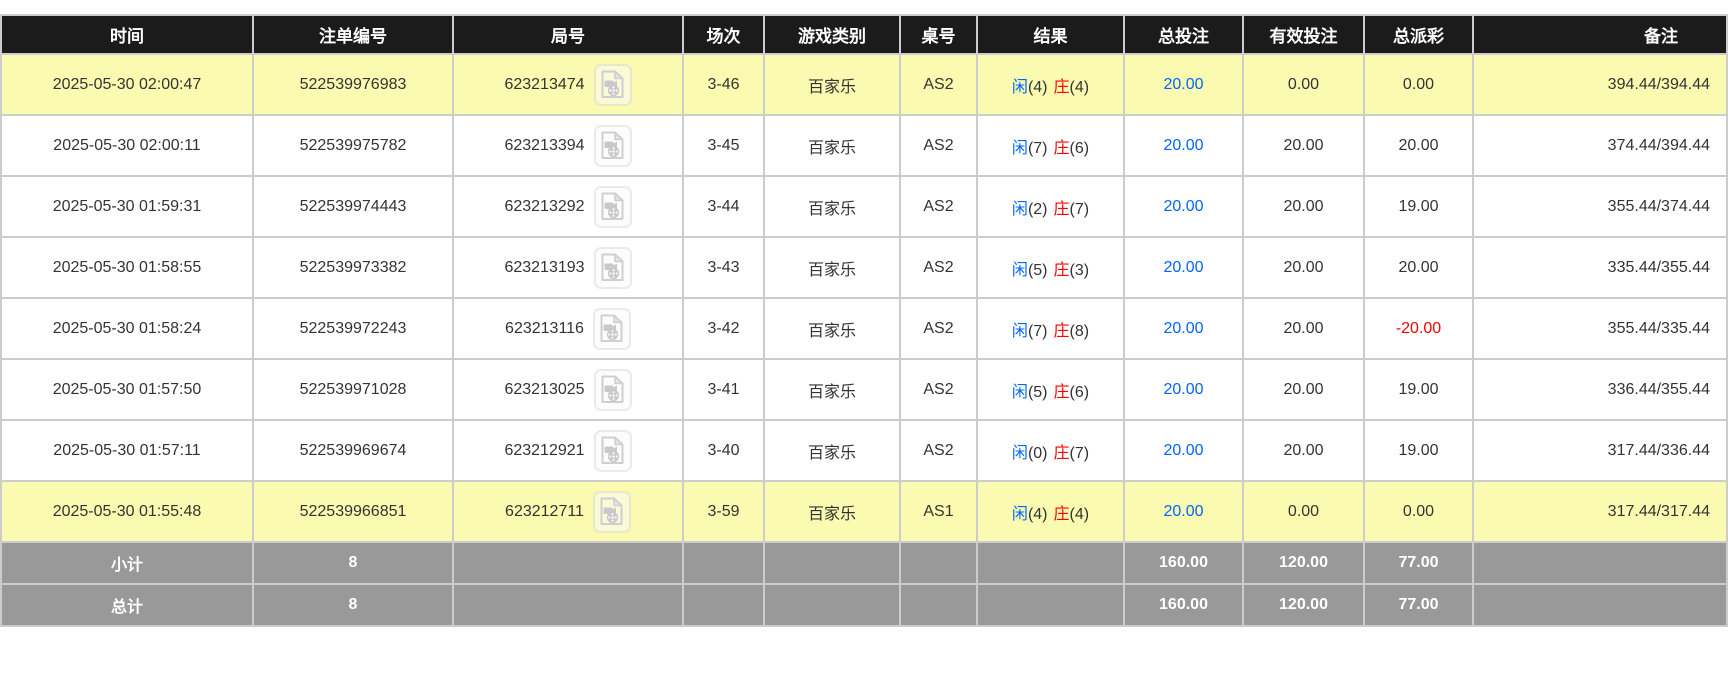 This screenshot has width=1728, height=698. What do you see at coordinates (1050, 206) in the screenshot?
I see `cell-result: 闲(2) 庄(7)` at bounding box center [1050, 206].